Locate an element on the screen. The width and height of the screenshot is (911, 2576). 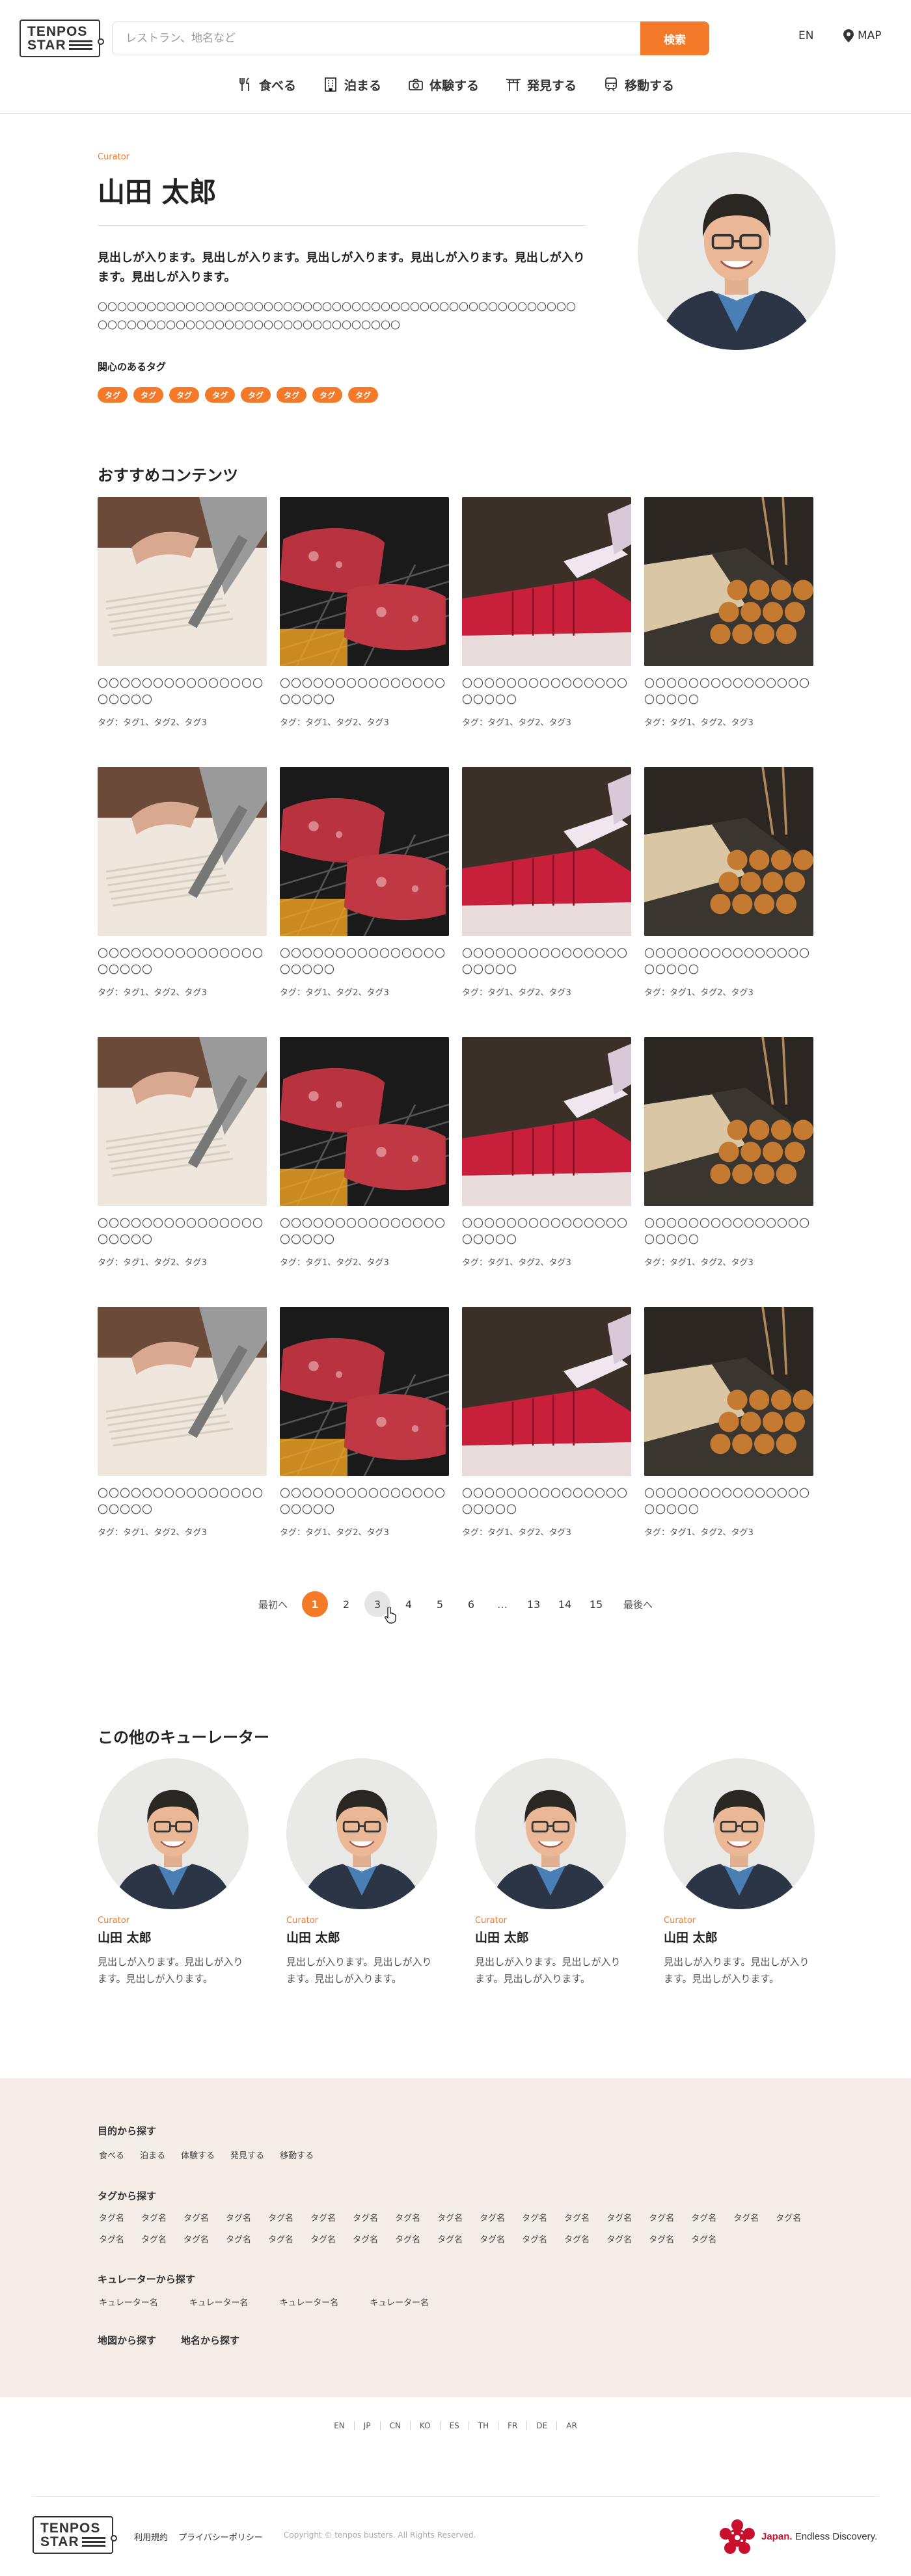
page-4: 4 is located at coordinates (409, 1604).